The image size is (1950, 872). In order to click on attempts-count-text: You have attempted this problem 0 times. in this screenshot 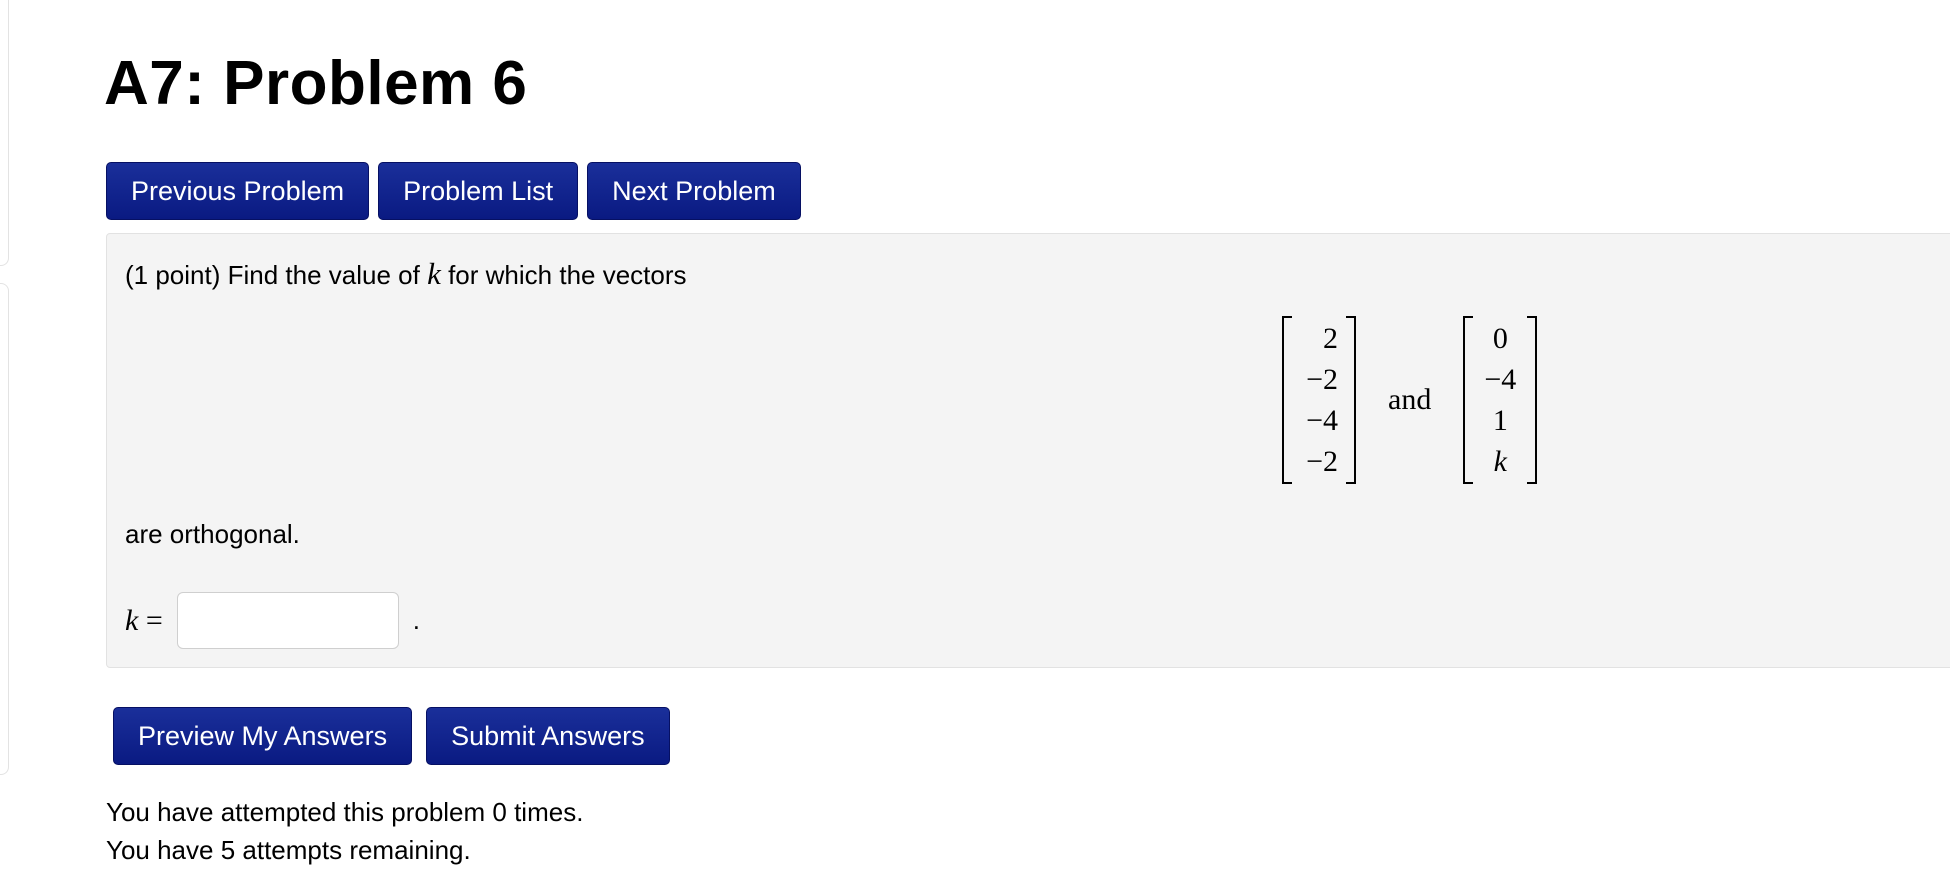, I will do `click(345, 812)`.